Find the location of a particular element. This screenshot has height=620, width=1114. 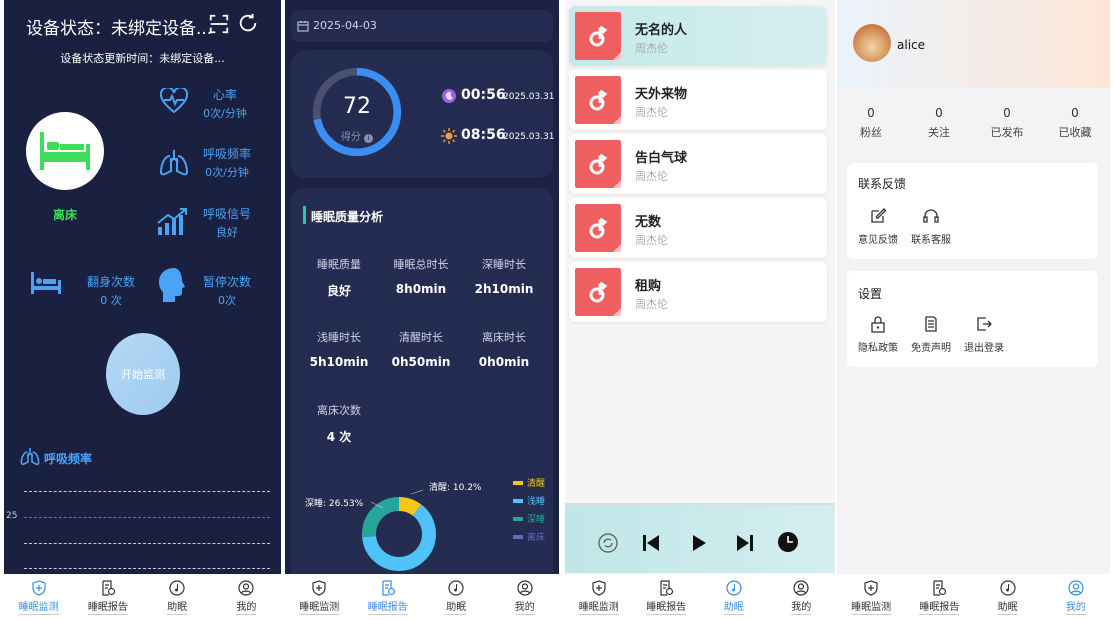

turn-over-icon is located at coordinates (46, 283).